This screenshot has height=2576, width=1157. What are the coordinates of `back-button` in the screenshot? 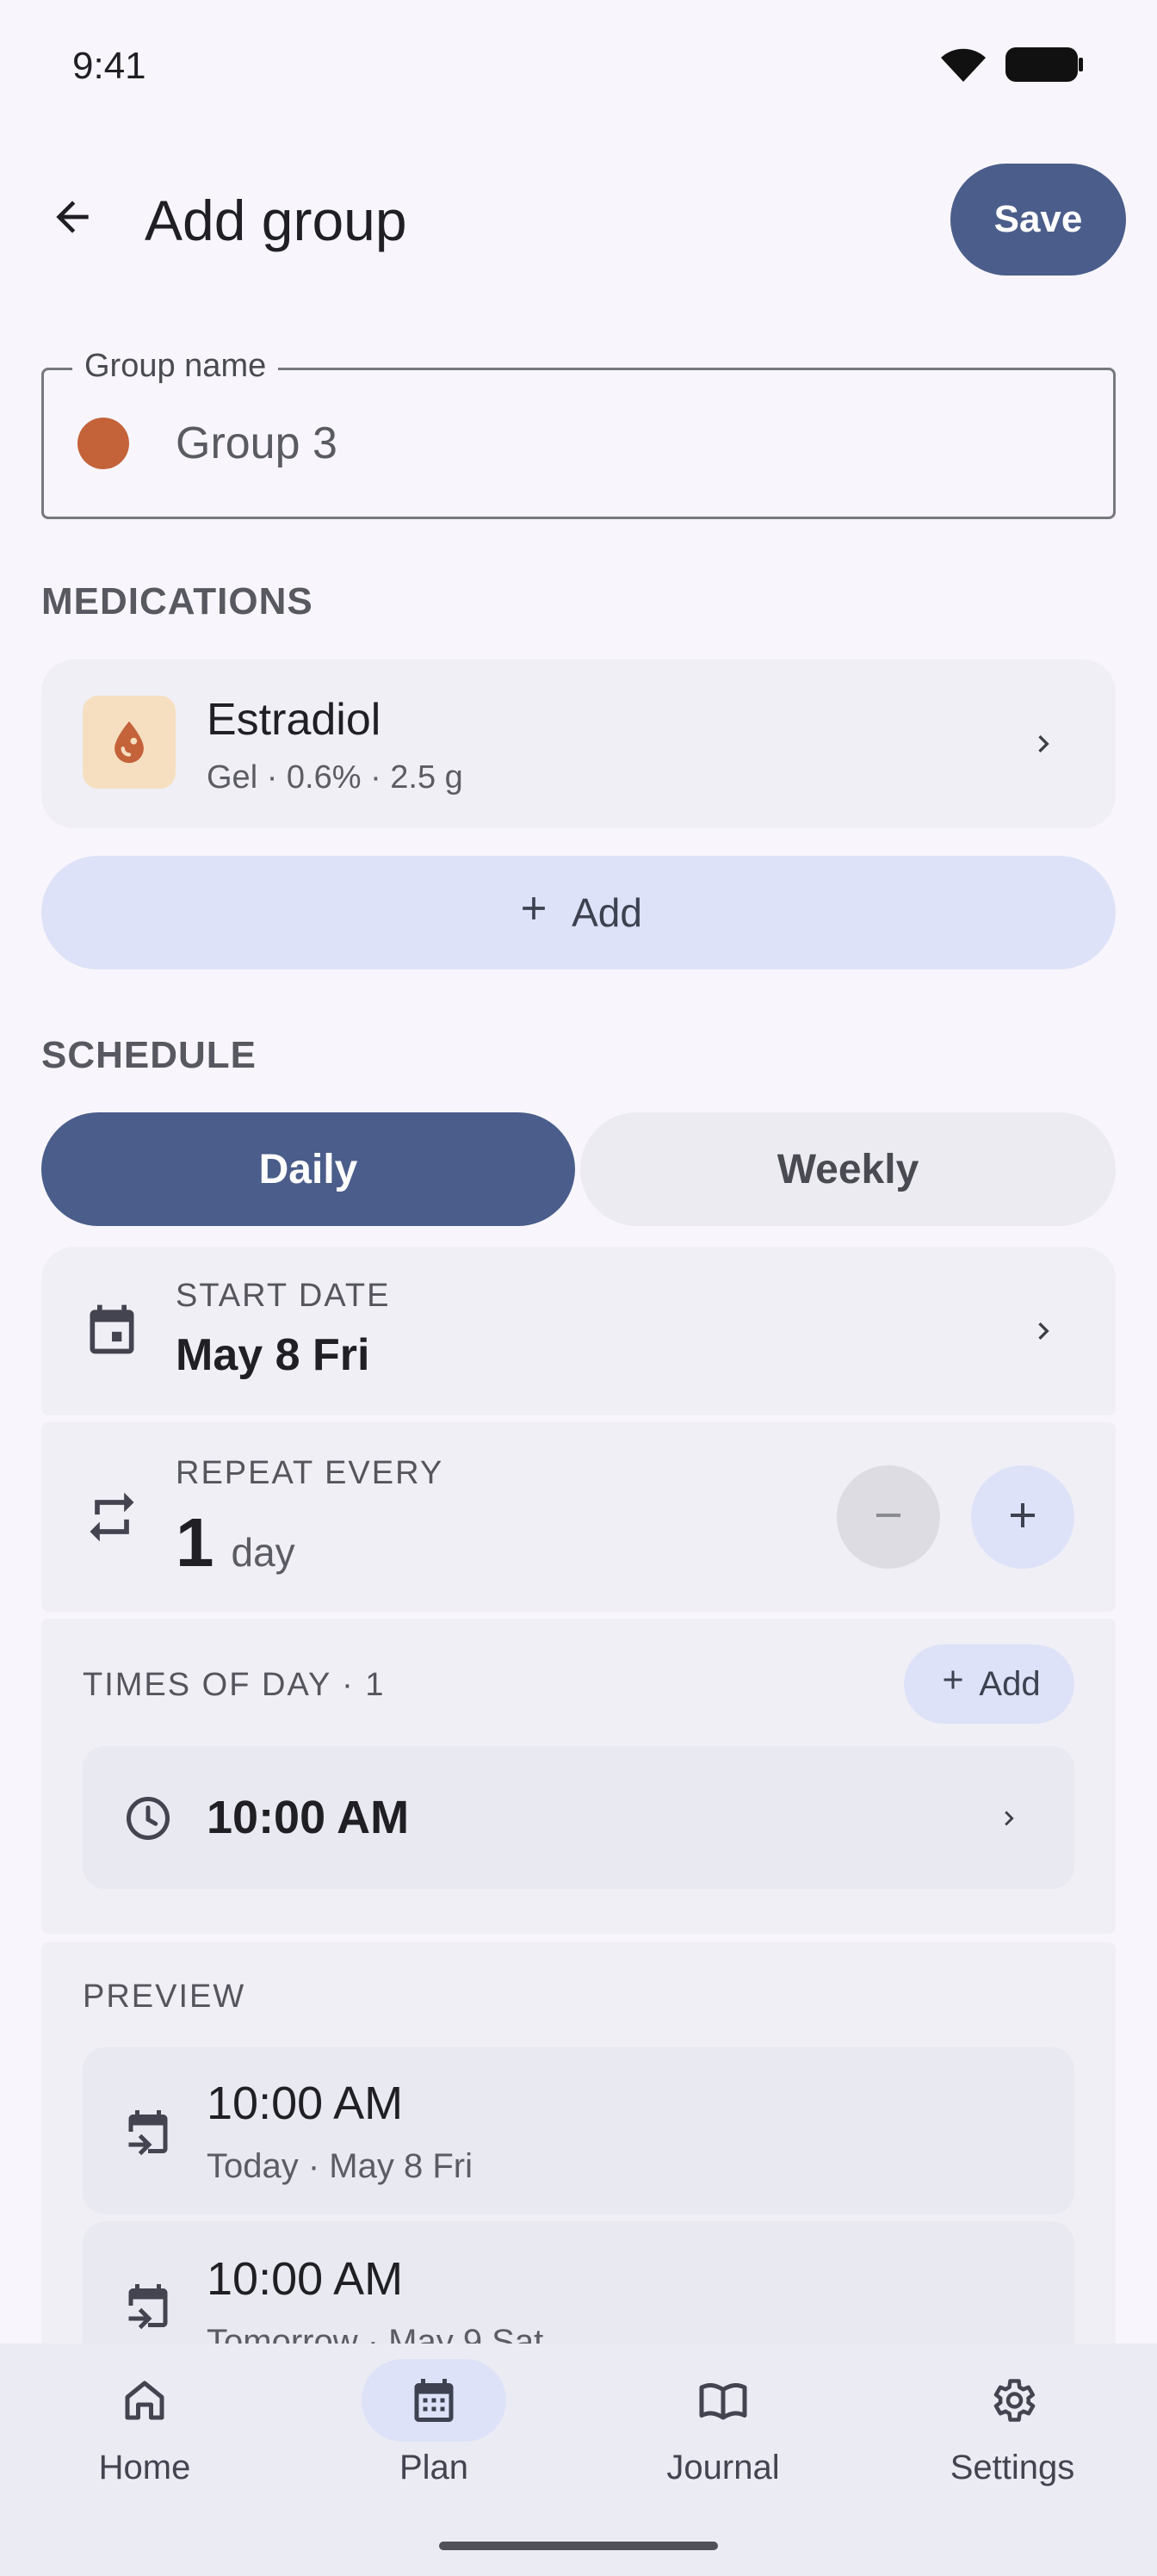 It's located at (72, 219).